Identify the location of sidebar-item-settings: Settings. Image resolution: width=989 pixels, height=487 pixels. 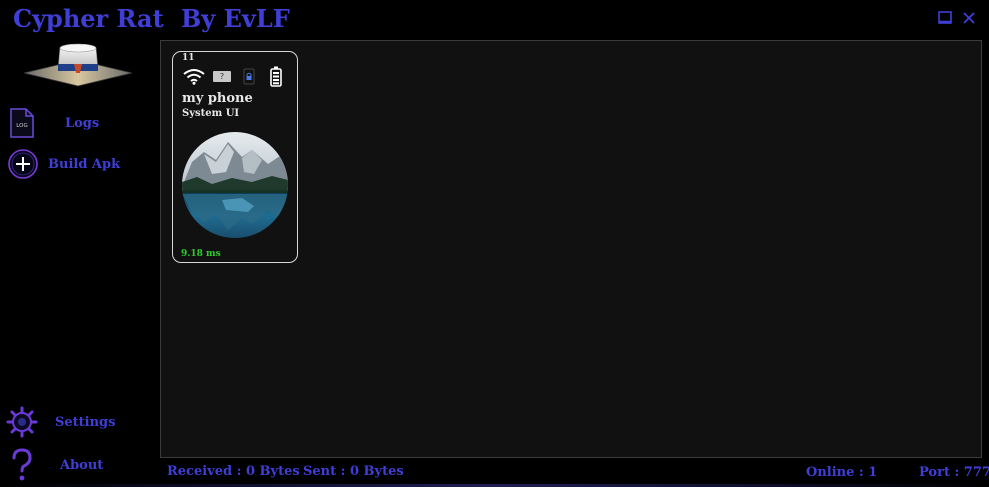
(60, 422).